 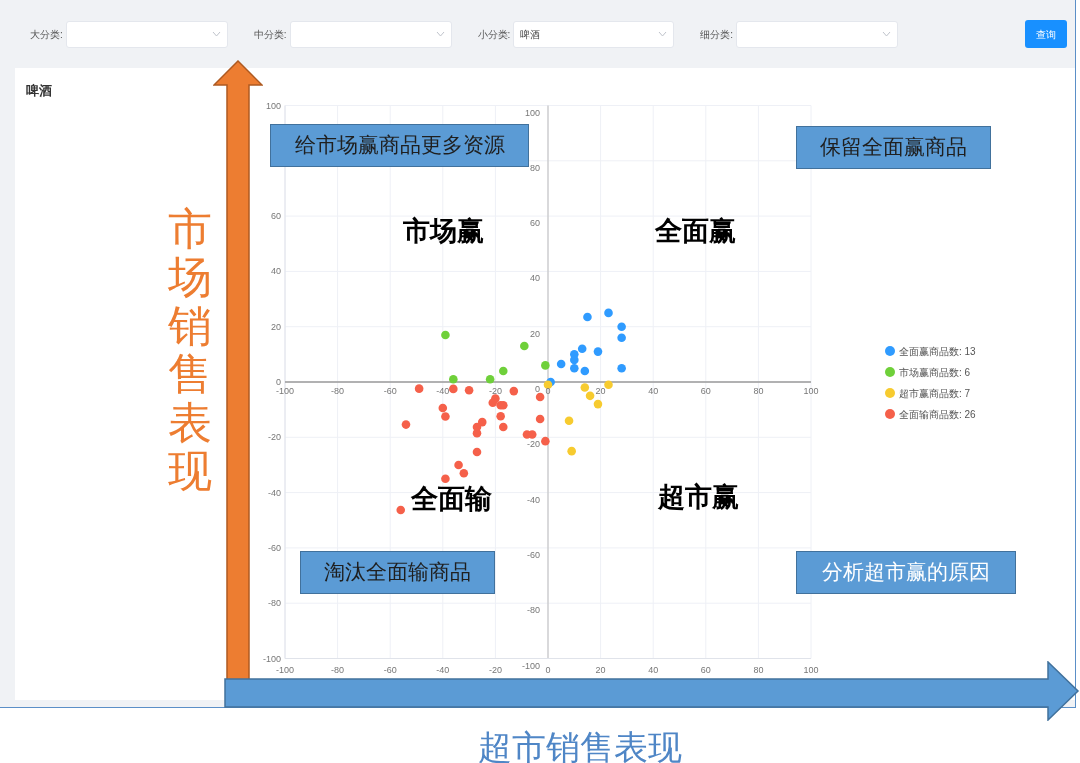 What do you see at coordinates (935, 372) in the screenshot?
I see `legend-label: 市场赢商品数: 6` at bounding box center [935, 372].